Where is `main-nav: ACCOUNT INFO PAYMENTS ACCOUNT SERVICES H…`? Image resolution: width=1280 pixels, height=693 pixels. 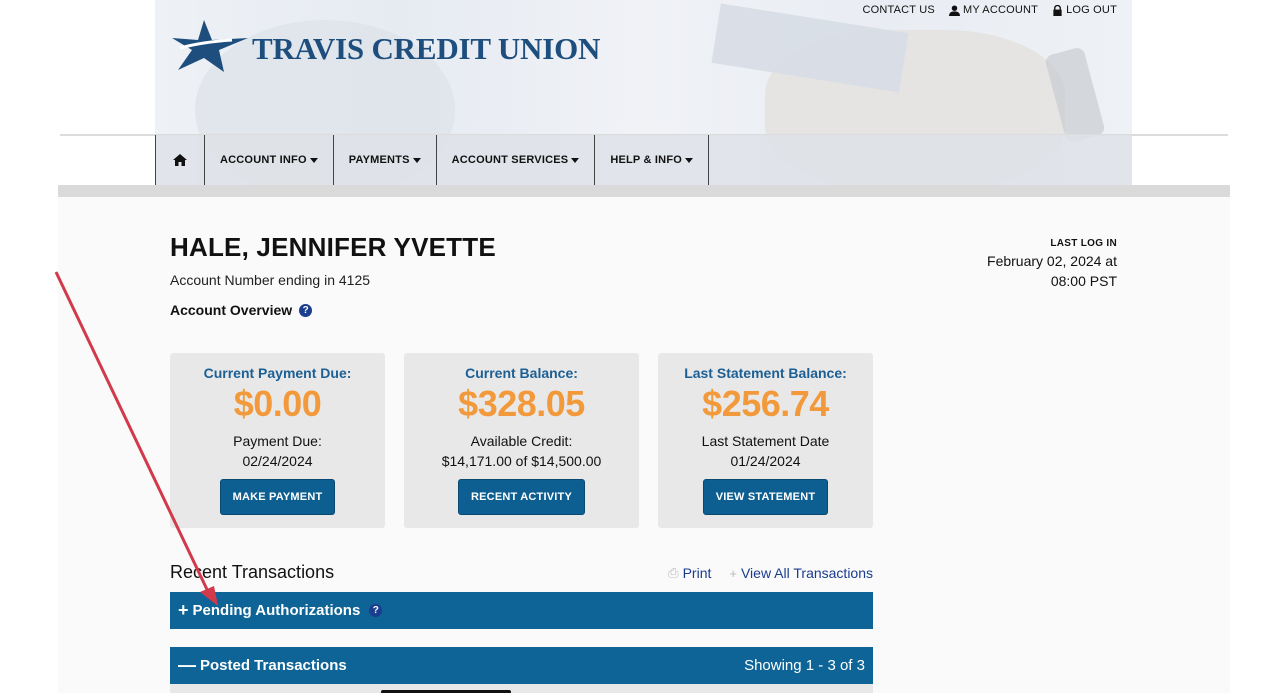 main-nav: ACCOUNT INFO PAYMENTS ACCOUNT SERVICES H… is located at coordinates (643, 160).